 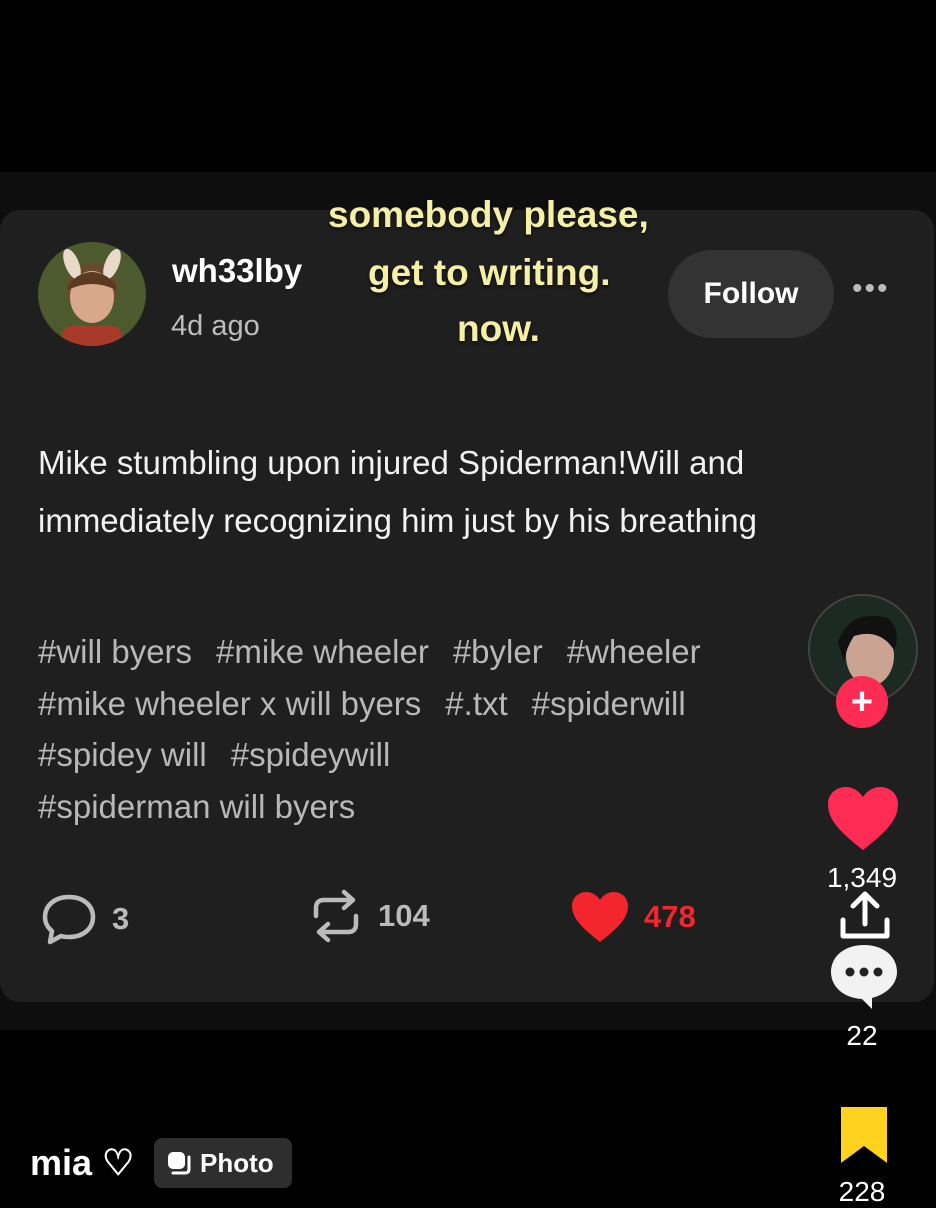 I want to click on tiktok-comment-count: 22, so click(x=862, y=1035).